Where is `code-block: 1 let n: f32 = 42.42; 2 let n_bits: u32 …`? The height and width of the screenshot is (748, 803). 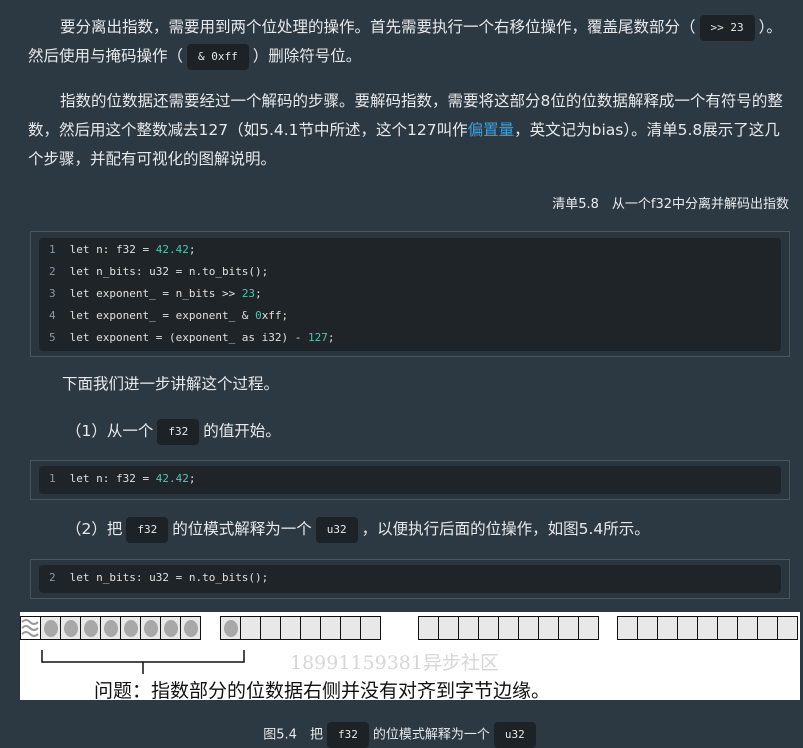 code-block: 1 let n: f32 = 42.42; 2 let n_bits: u32 … is located at coordinates (410, 294).